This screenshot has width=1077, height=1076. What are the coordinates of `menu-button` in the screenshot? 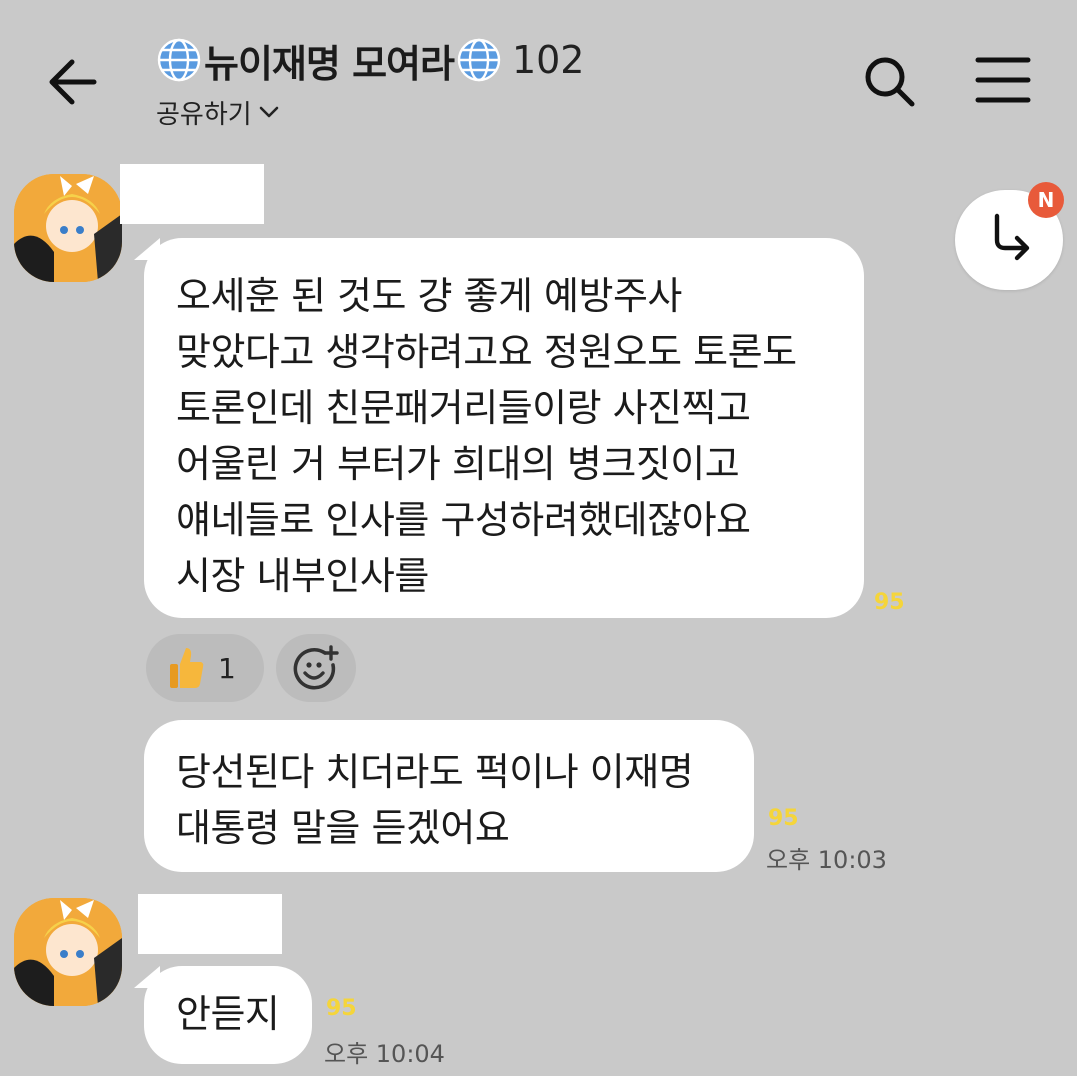 It's located at (1003, 80).